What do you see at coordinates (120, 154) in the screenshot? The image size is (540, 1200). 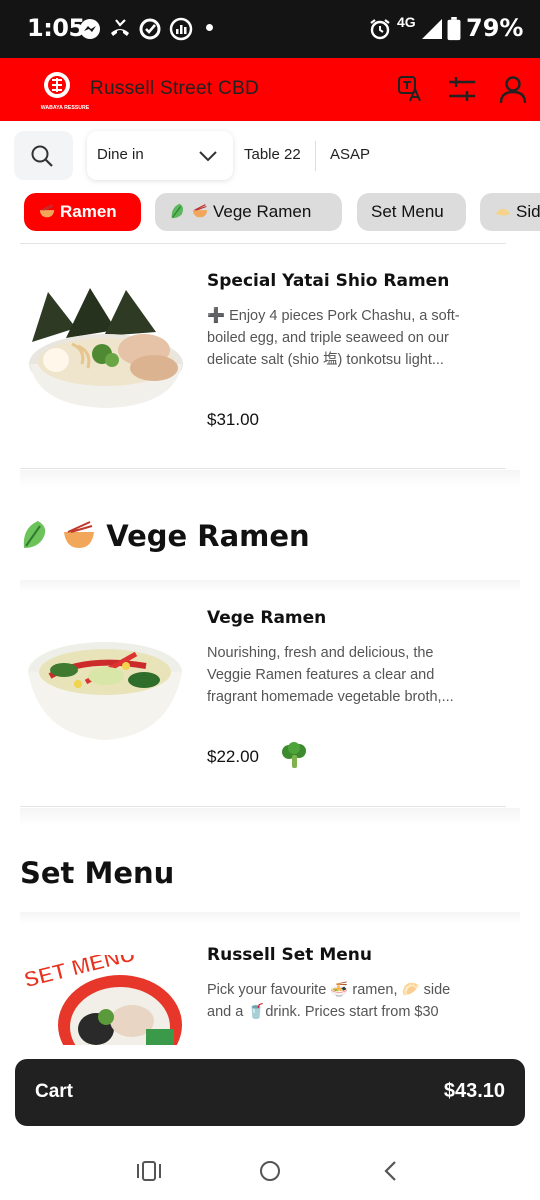 I see `dine-mode-value: Dine in` at bounding box center [120, 154].